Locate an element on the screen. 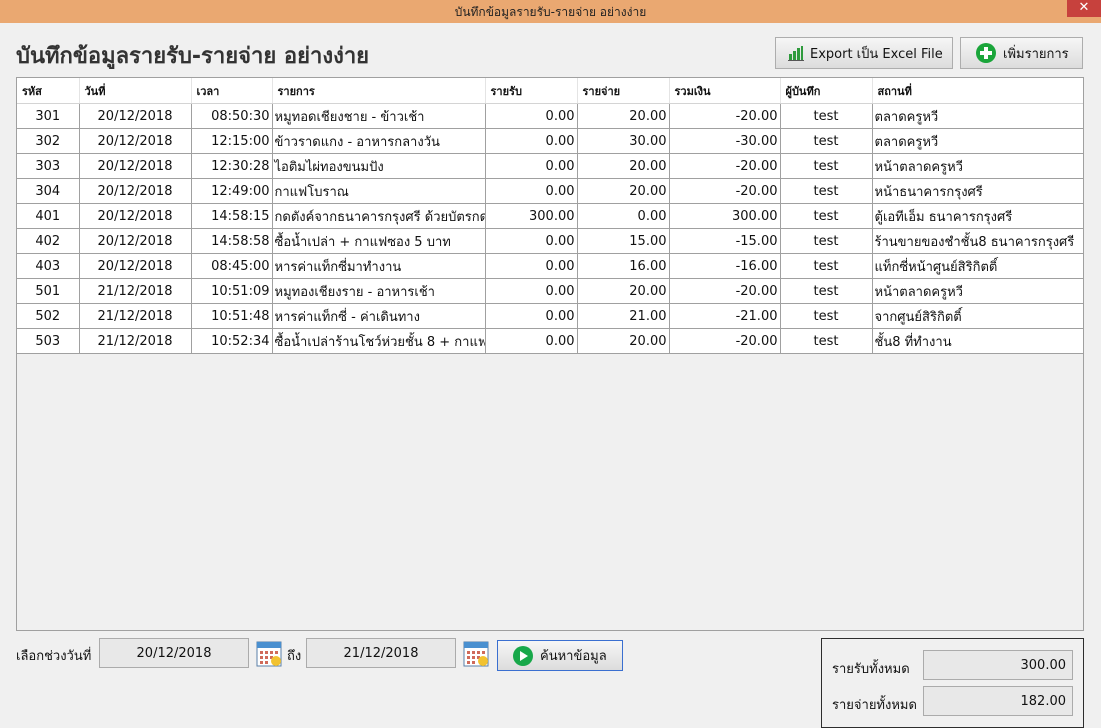 This screenshot has width=1101, height=728. column-header-income: รายรับ is located at coordinates (531, 91).